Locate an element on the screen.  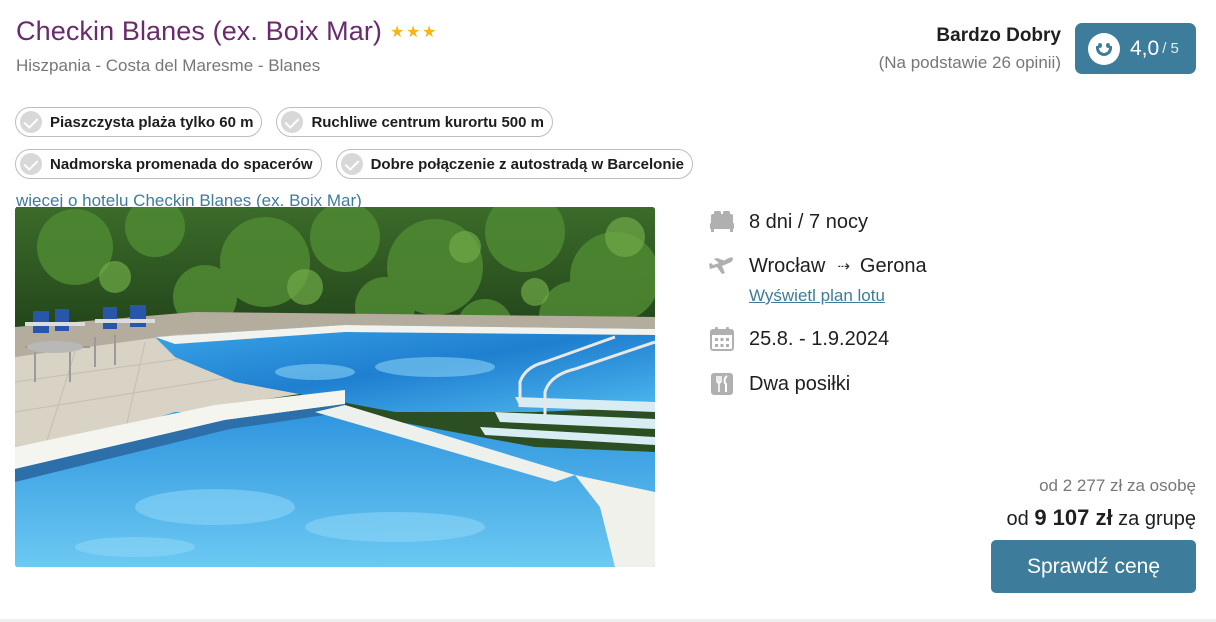
hotel-name-link: Checkin Blanes (ex. Boix Mar) is located at coordinates (199, 31).